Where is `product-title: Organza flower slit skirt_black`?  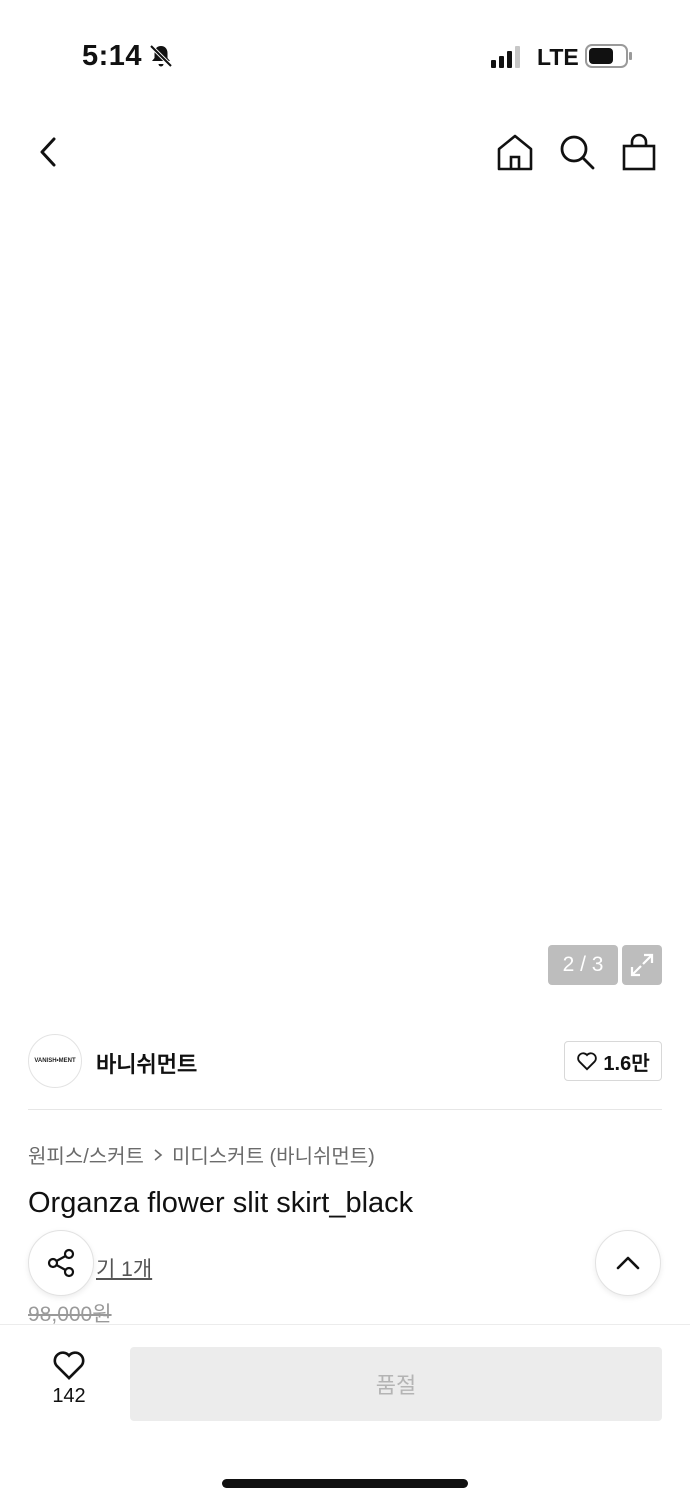 product-title: Organza flower slit skirt_black is located at coordinates (221, 1203).